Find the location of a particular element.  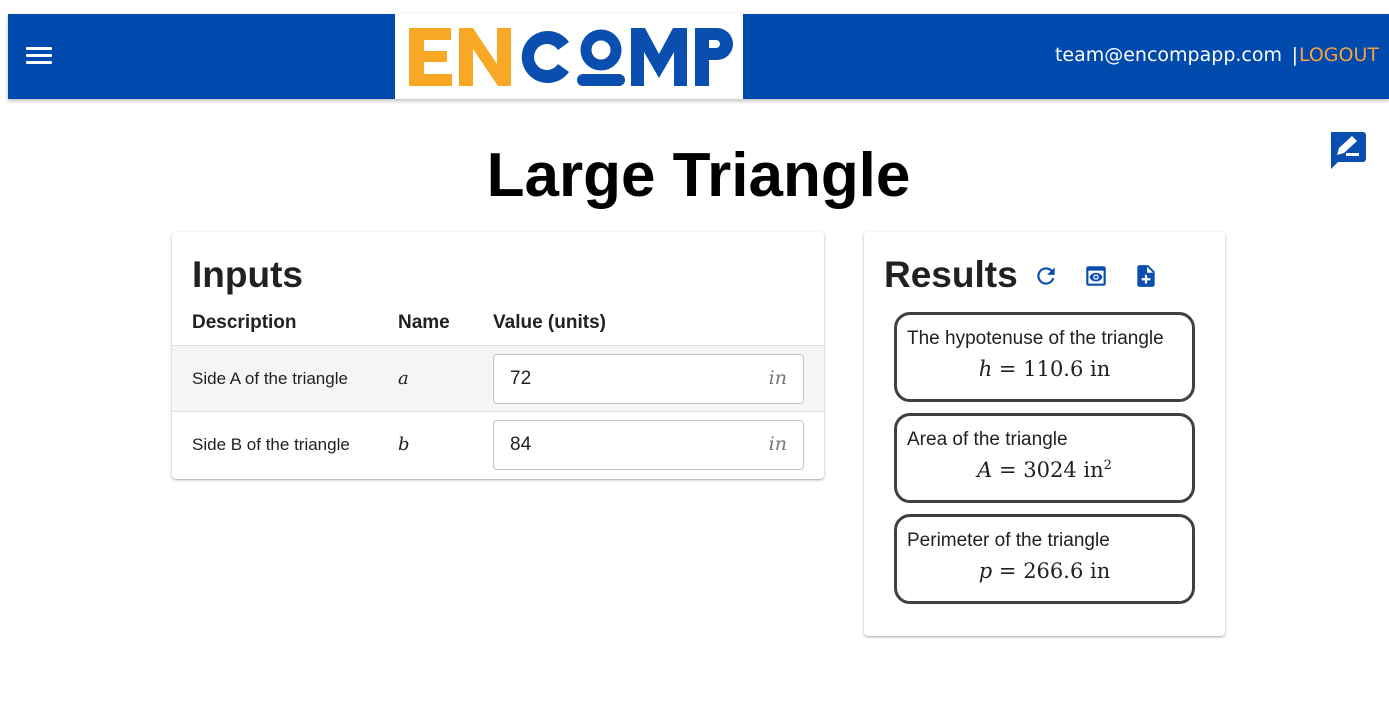

result-label: The hypotenuse of the triangle is located at coordinates (1035, 338).